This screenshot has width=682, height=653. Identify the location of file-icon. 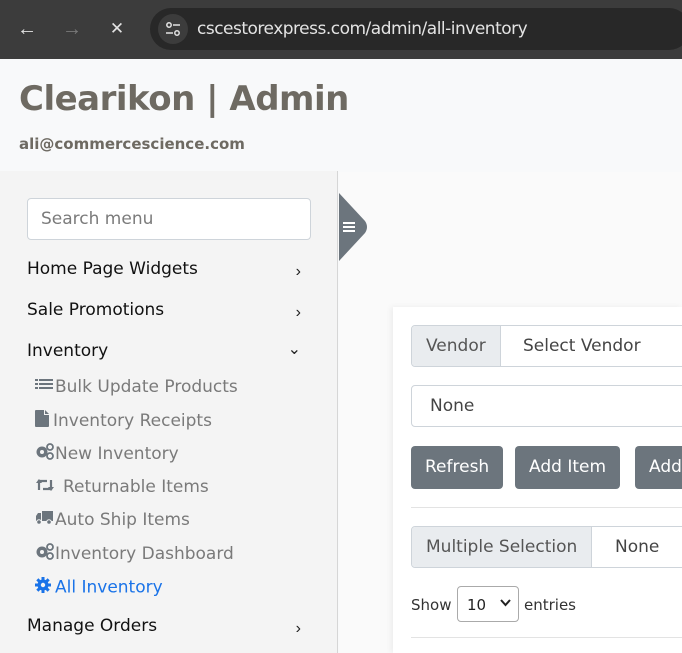
(44, 421).